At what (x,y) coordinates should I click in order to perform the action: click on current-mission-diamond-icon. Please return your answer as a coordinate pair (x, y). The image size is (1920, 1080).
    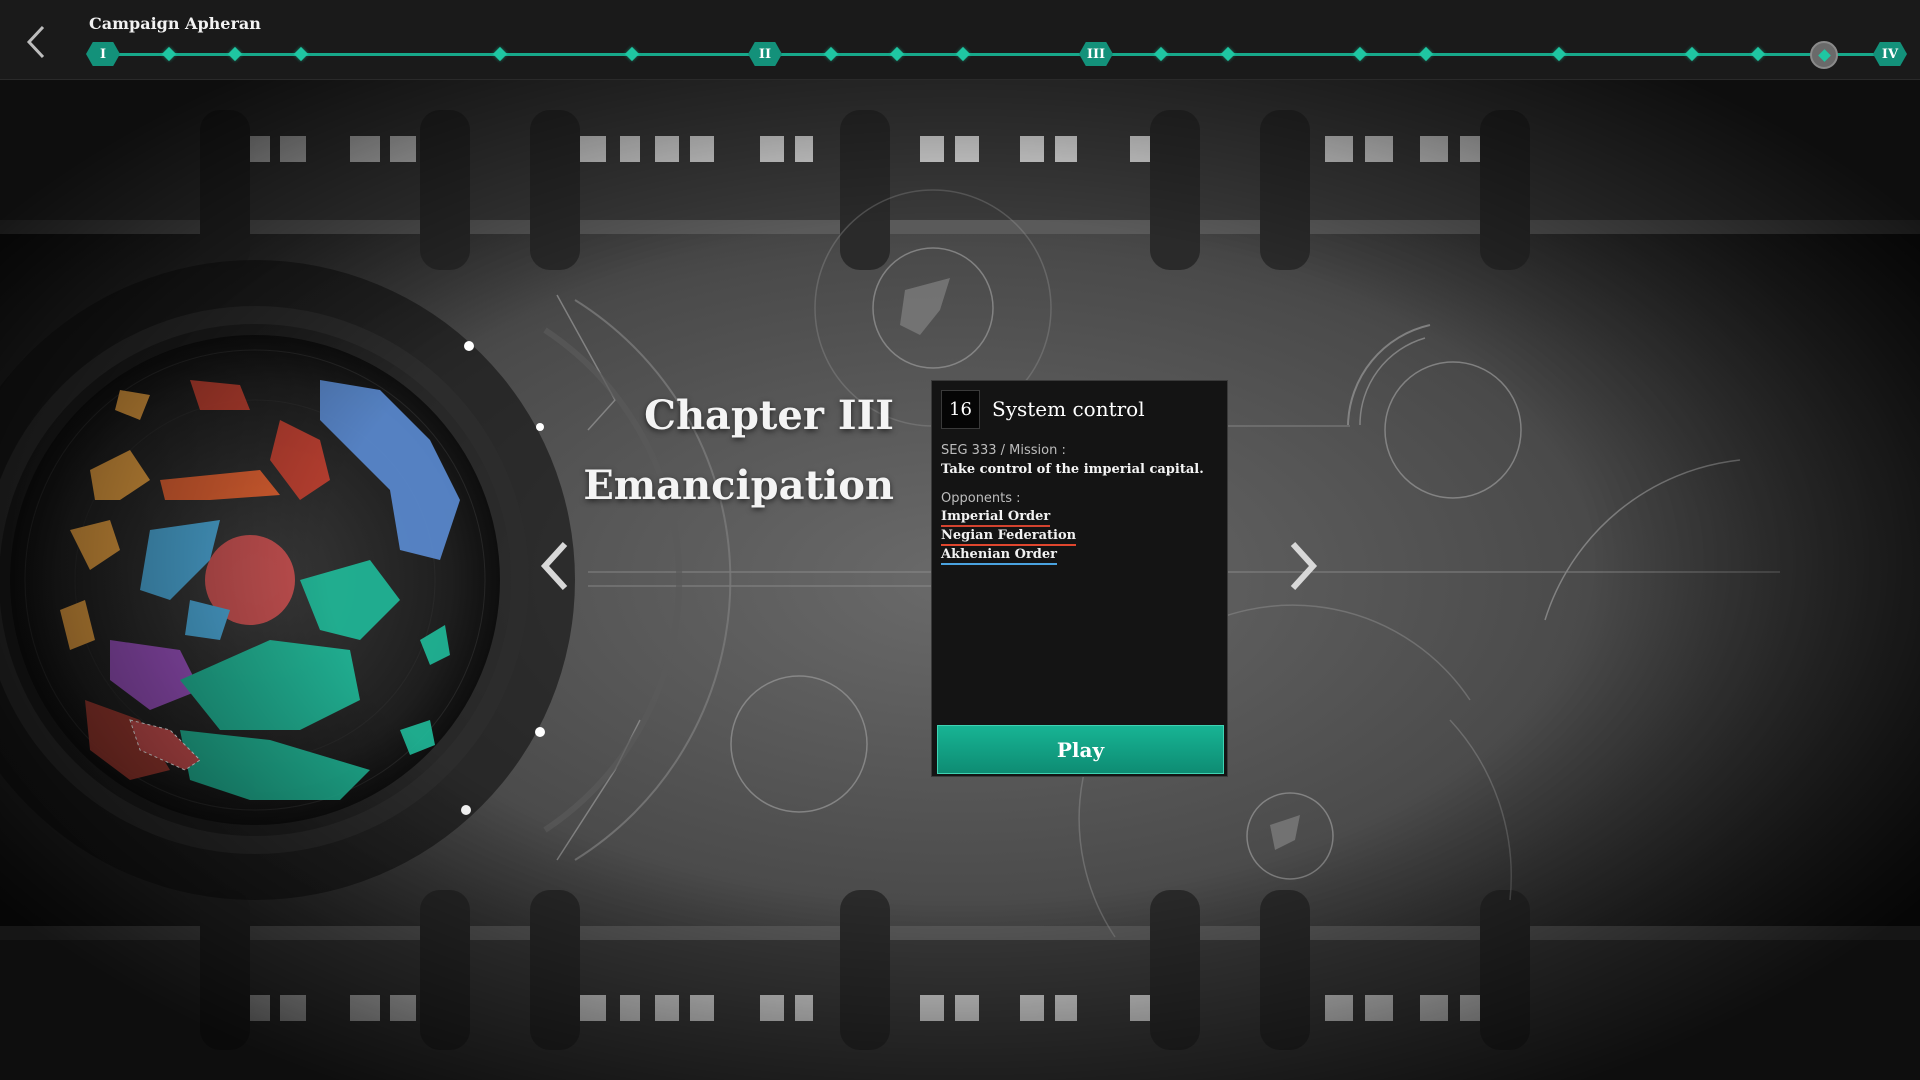
    Looking at the image, I should click on (1824, 55).